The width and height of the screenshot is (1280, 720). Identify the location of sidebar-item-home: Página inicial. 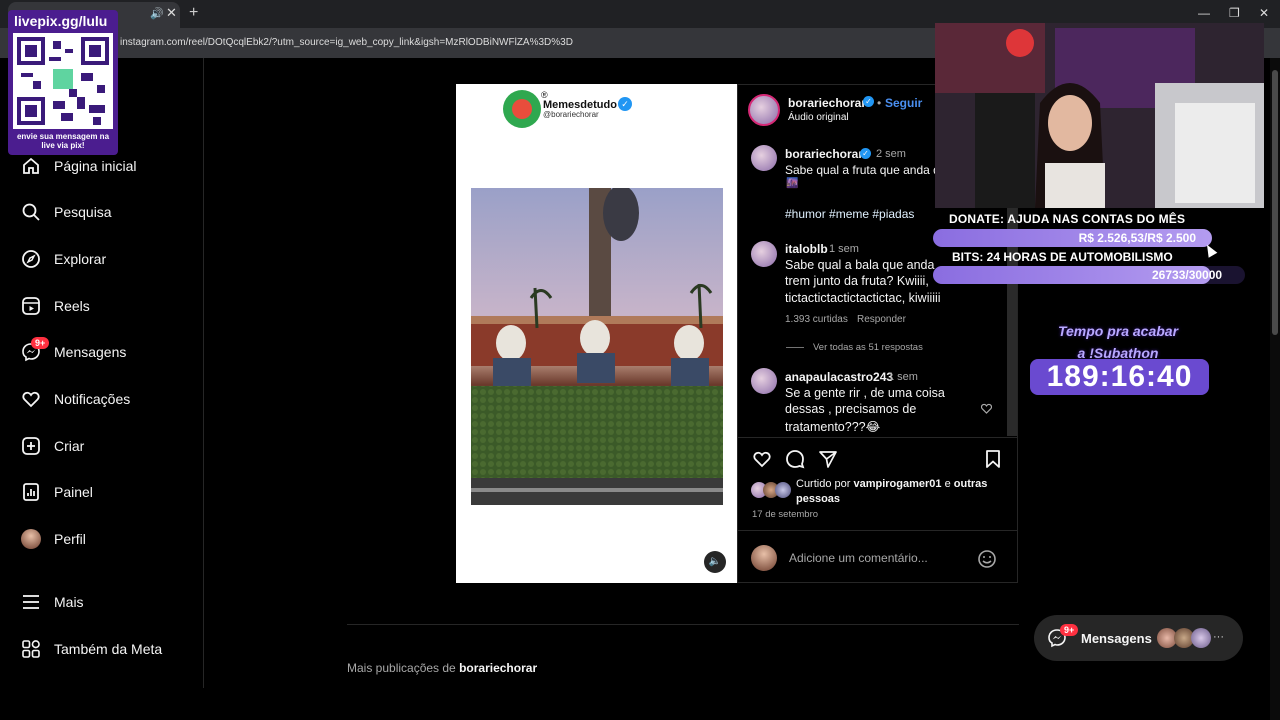
(78, 166).